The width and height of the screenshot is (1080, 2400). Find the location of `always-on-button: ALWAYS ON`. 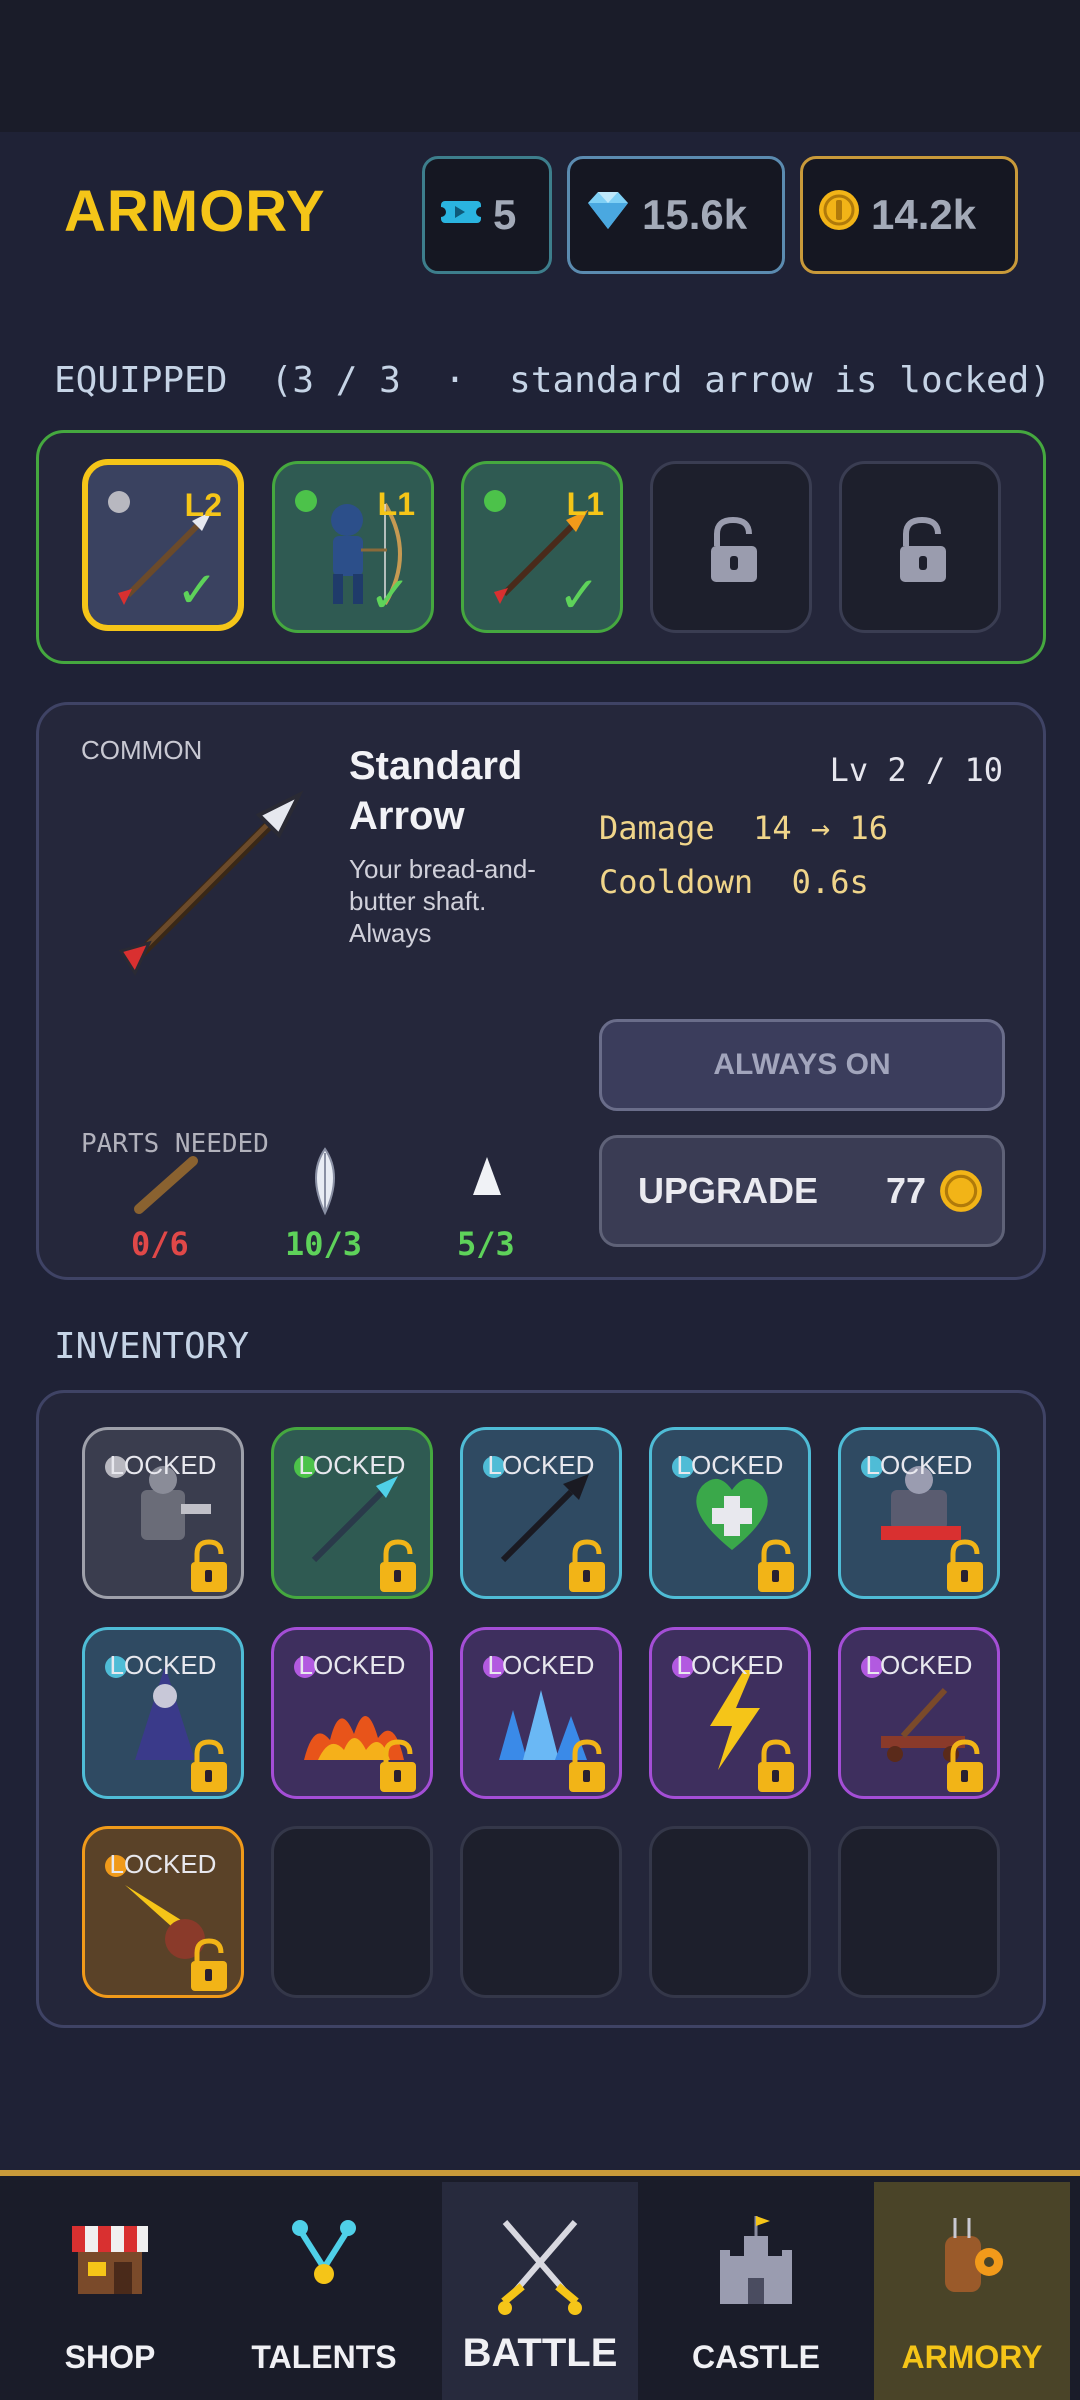

always-on-button: ALWAYS ON is located at coordinates (802, 1065).